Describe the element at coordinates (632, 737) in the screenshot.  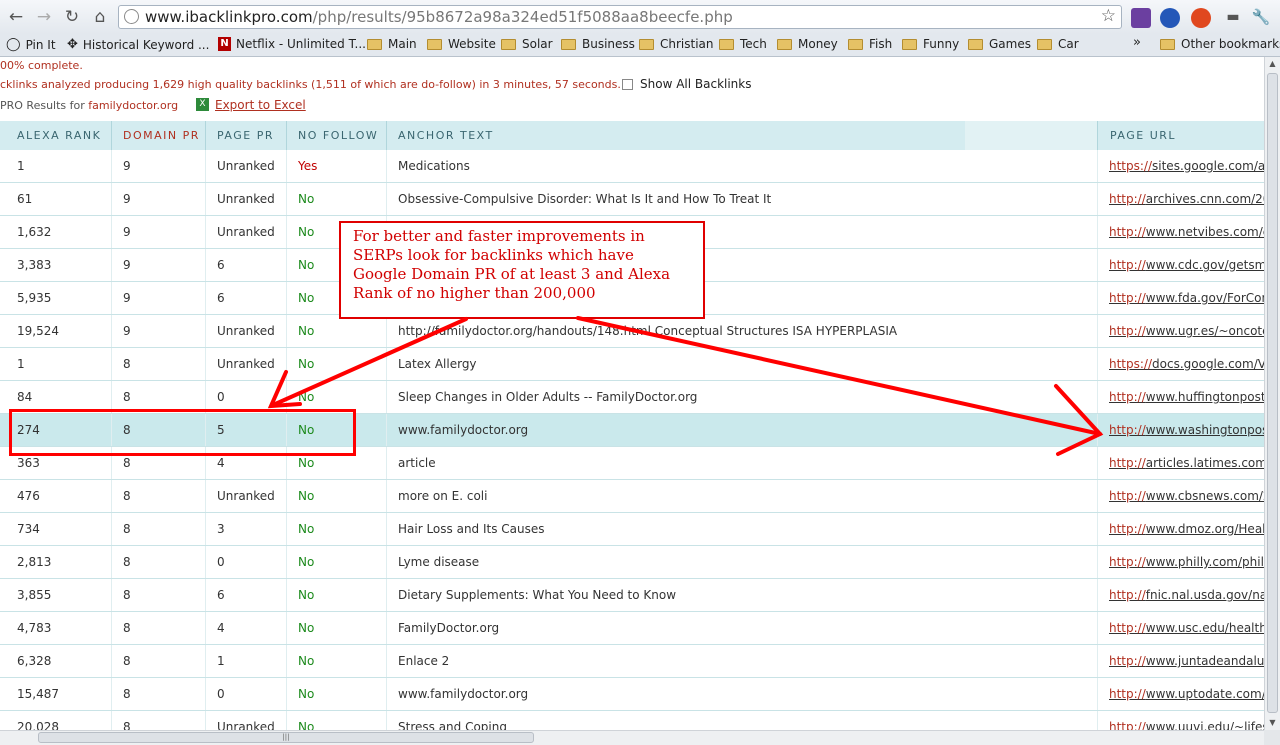
I see `horizontal-scrollbar: |||` at that location.